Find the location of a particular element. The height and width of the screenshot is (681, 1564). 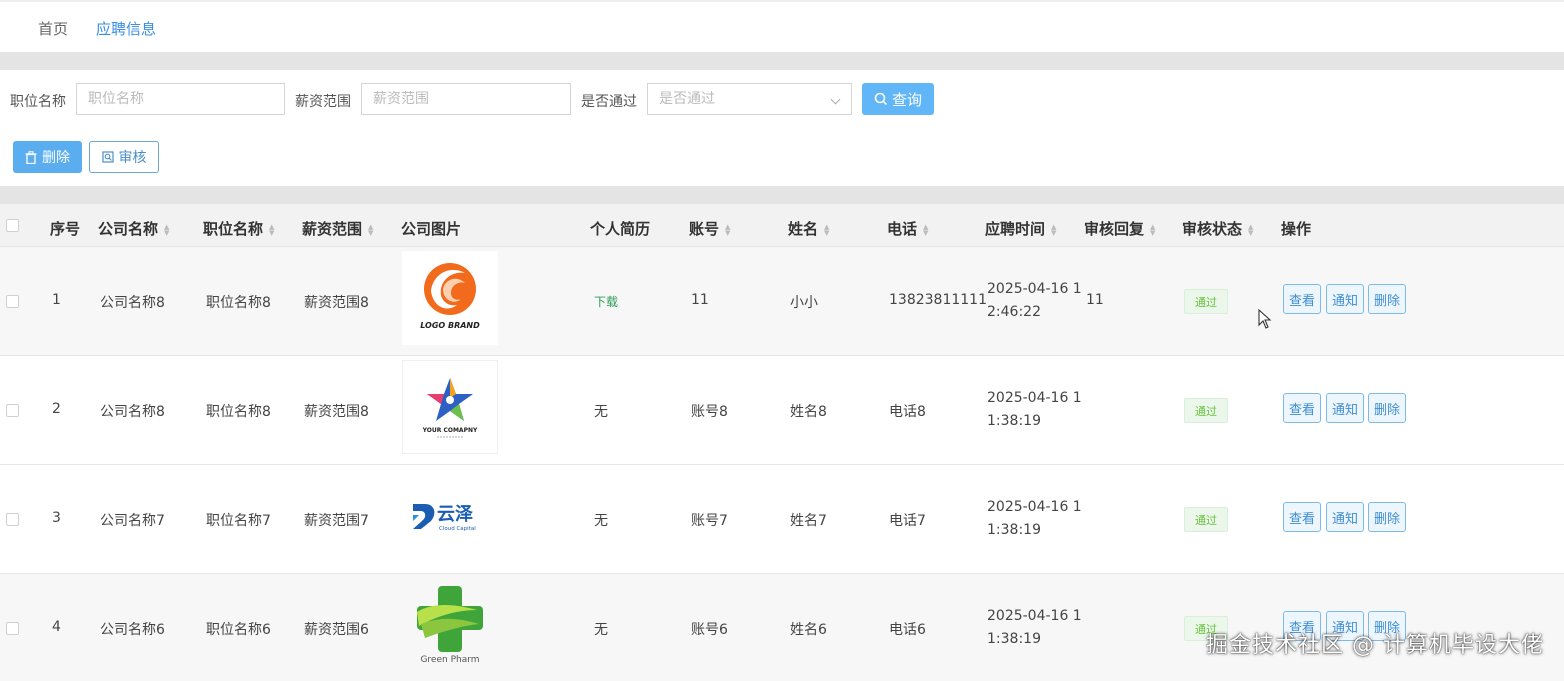

header-job: 职位名称 ▲ ▼ is located at coordinates (238, 228).